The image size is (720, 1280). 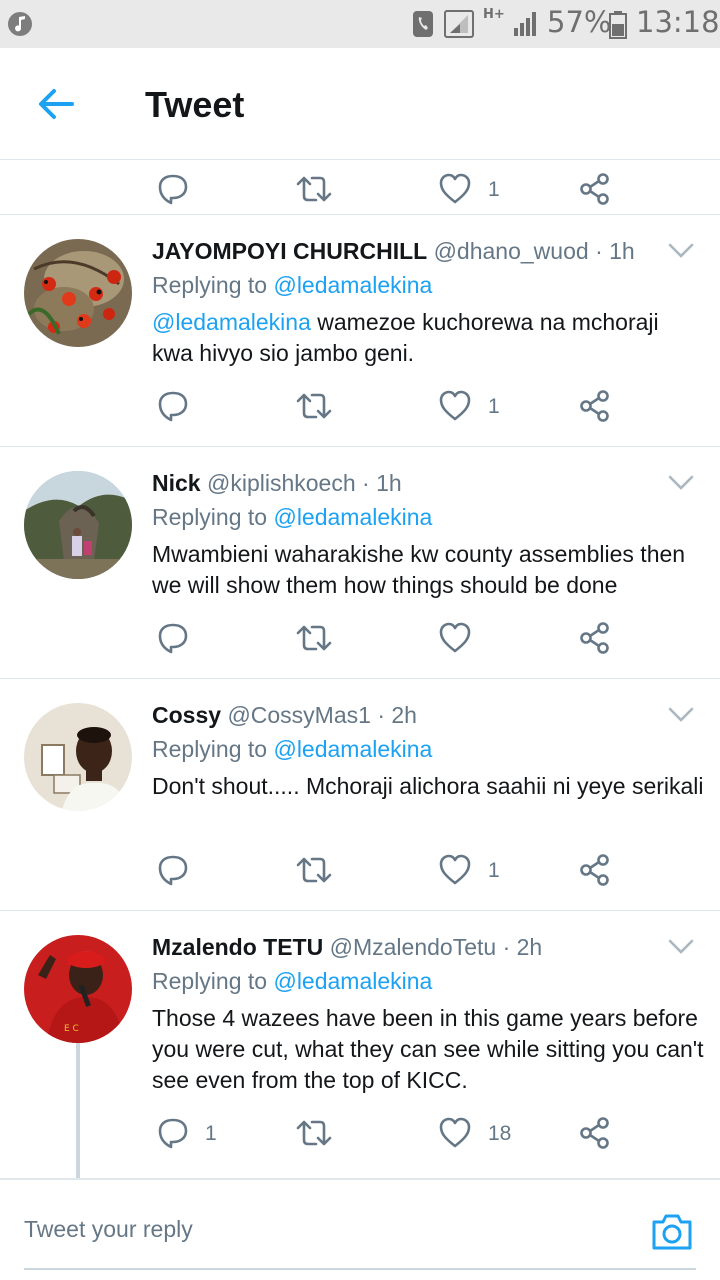 I want to click on input-underline, so click(x=360, y=1269).